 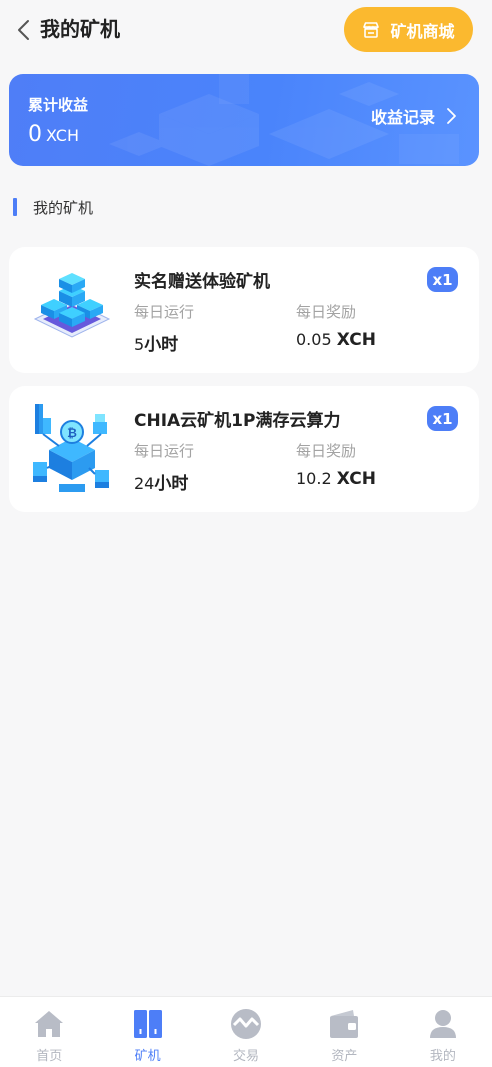 I want to click on daily-run-number: 24, so click(x=144, y=483).